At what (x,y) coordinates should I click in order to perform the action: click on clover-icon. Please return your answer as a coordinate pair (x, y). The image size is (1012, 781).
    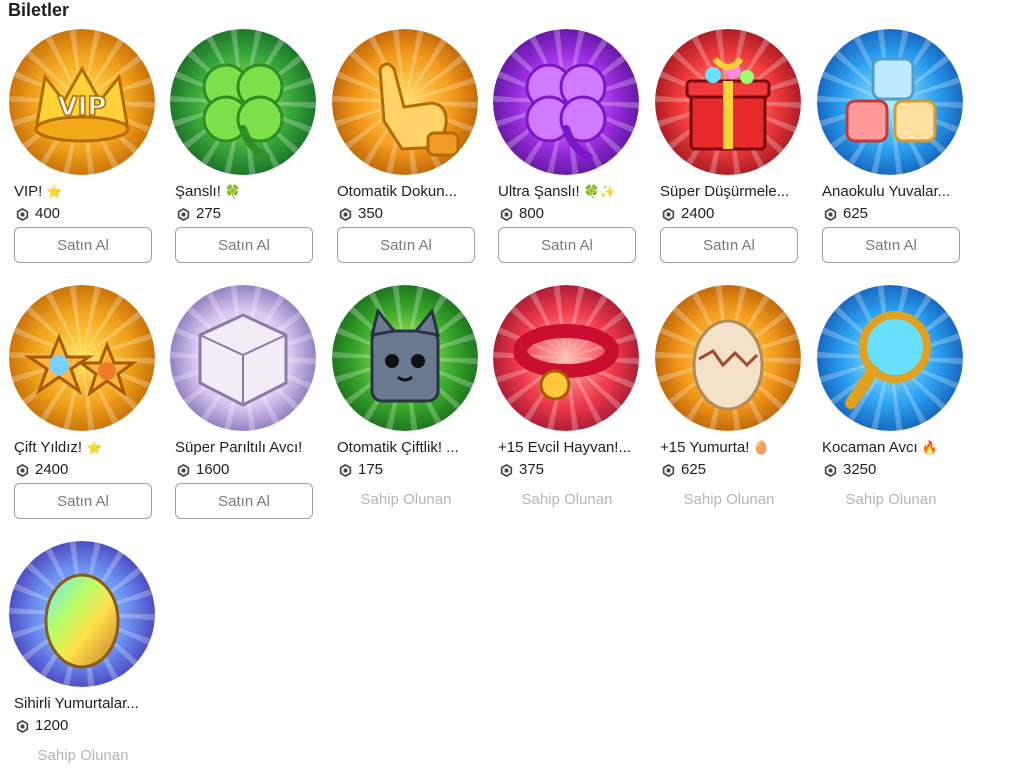
    Looking at the image, I should click on (243, 102).